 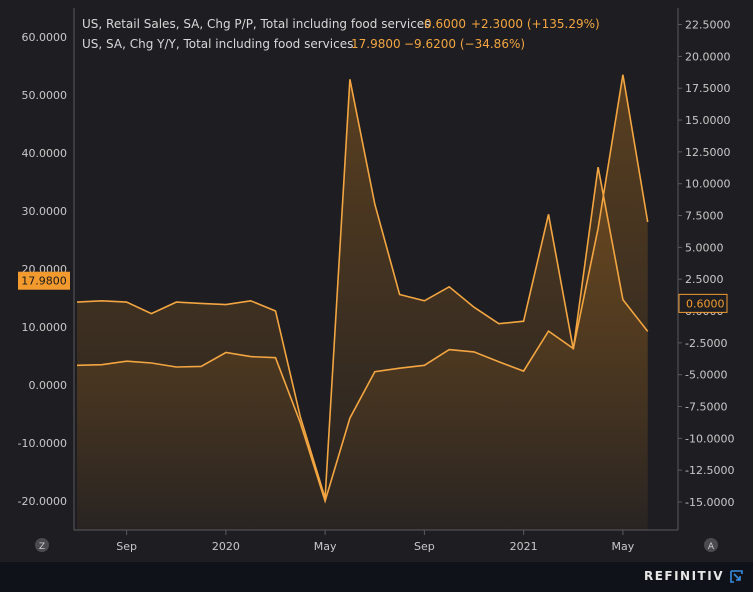 I want to click on legend-secondary-change: −9.6200 (−34.86%), so click(x=464, y=44).